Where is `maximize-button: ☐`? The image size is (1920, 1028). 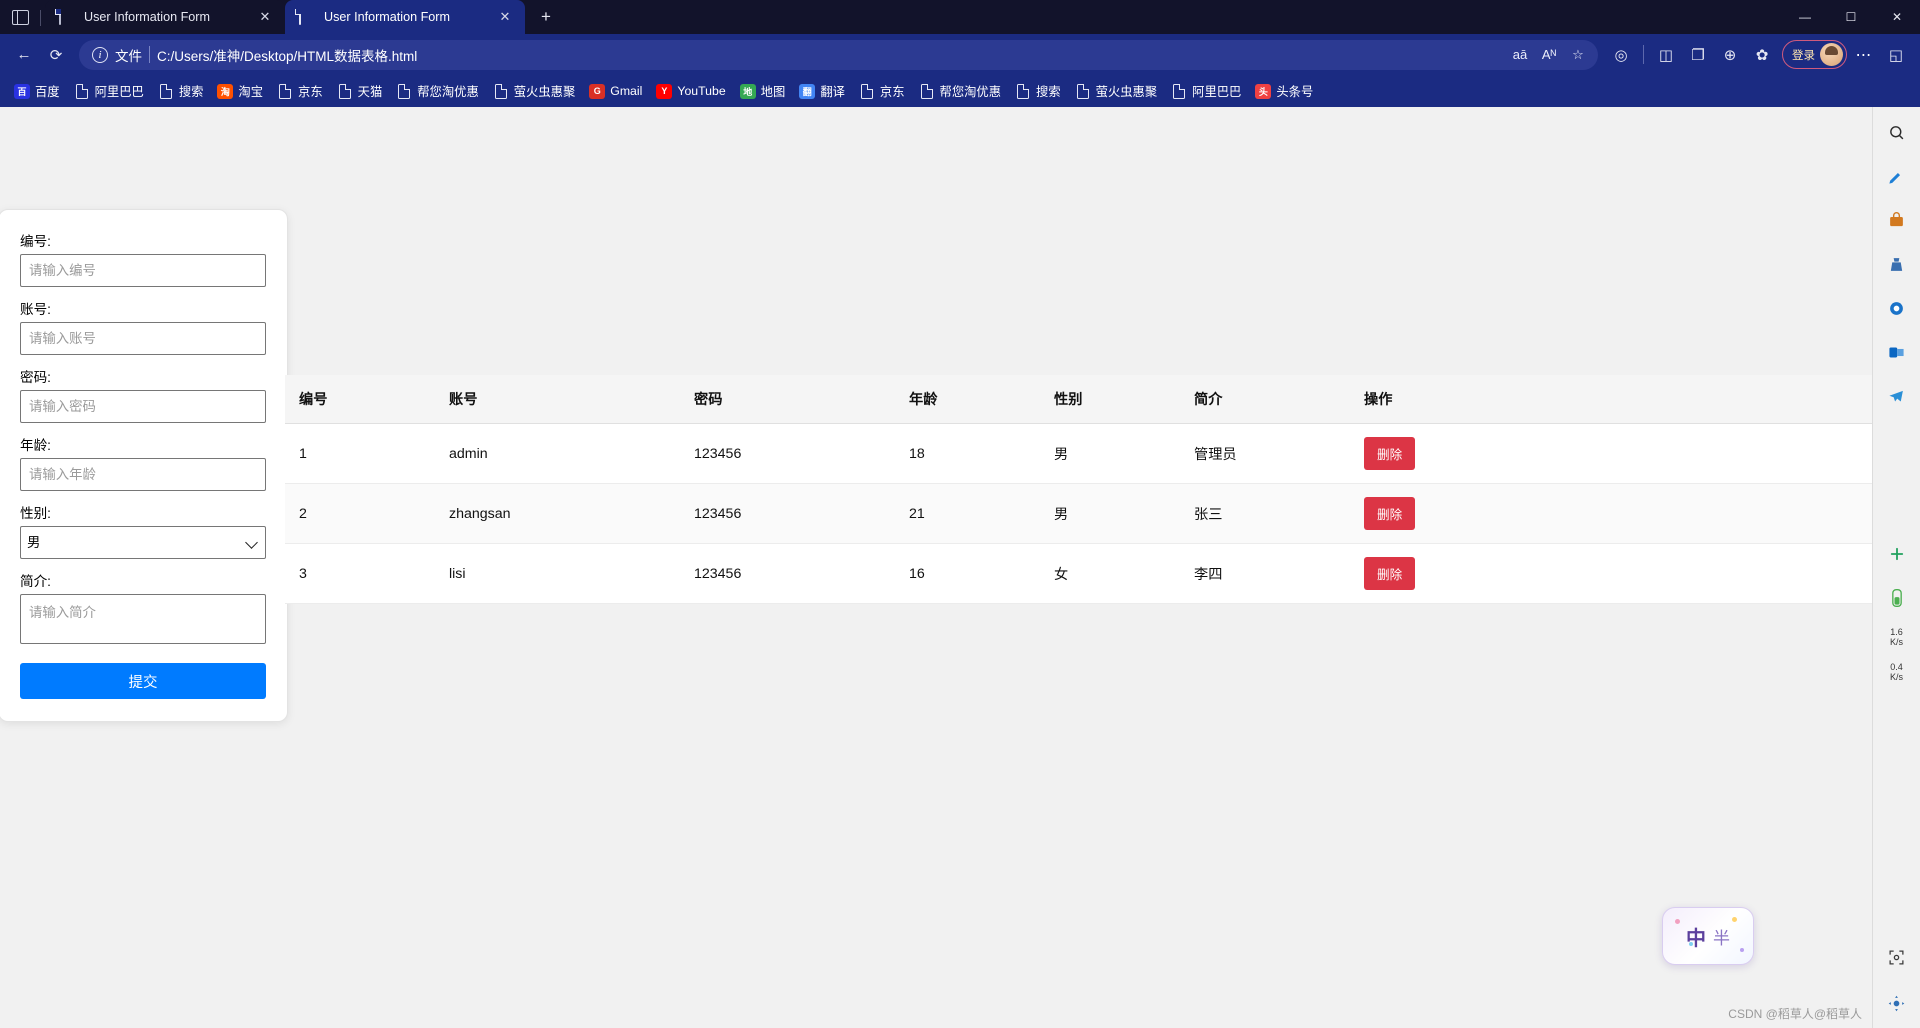 maximize-button: ☐ is located at coordinates (1851, 17).